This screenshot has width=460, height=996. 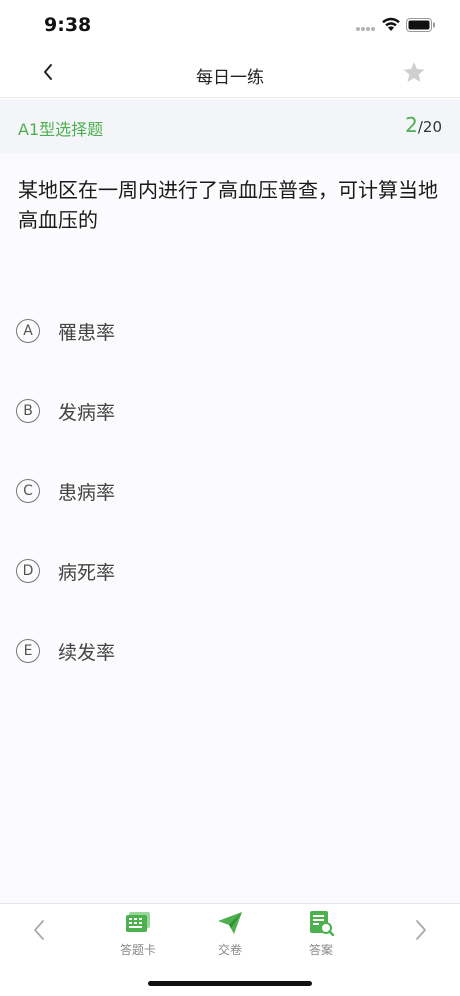 I want to click on submit-label: 交卷, so click(x=229, y=950).